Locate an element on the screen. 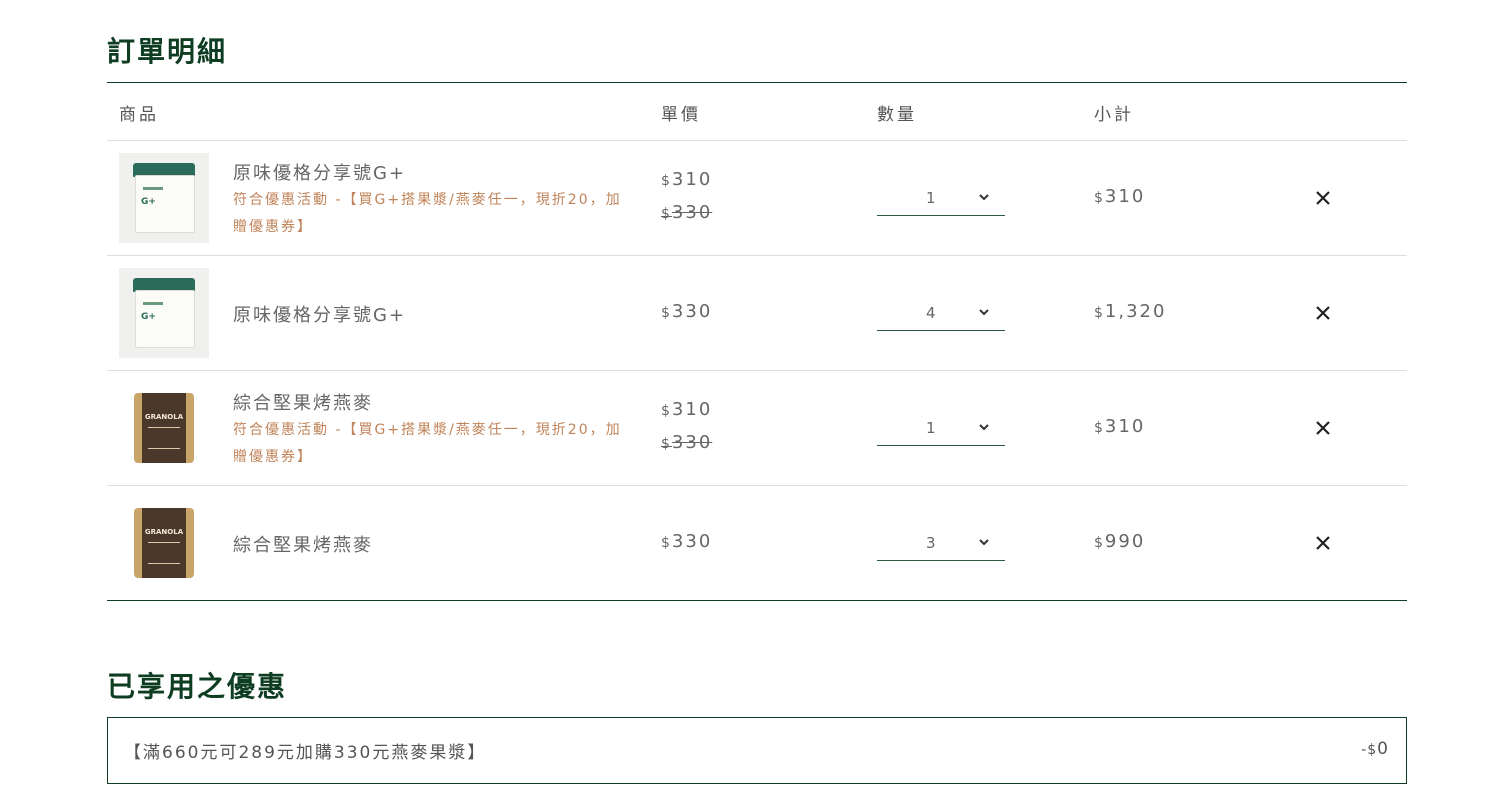  row-subtotal: $1,320 is located at coordinates (1130, 311).